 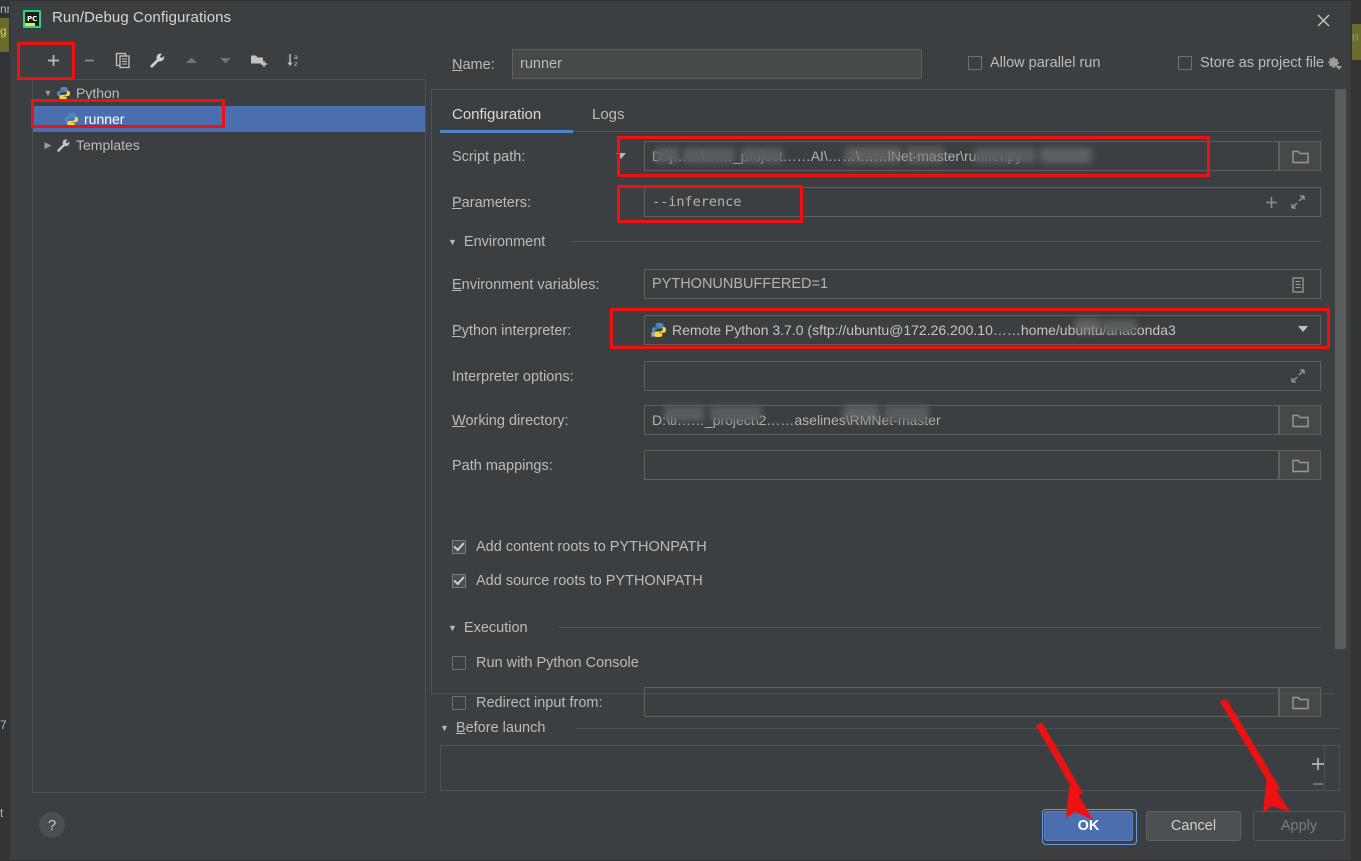 What do you see at coordinates (1299, 826) in the screenshot?
I see `apply-button: Apply` at bounding box center [1299, 826].